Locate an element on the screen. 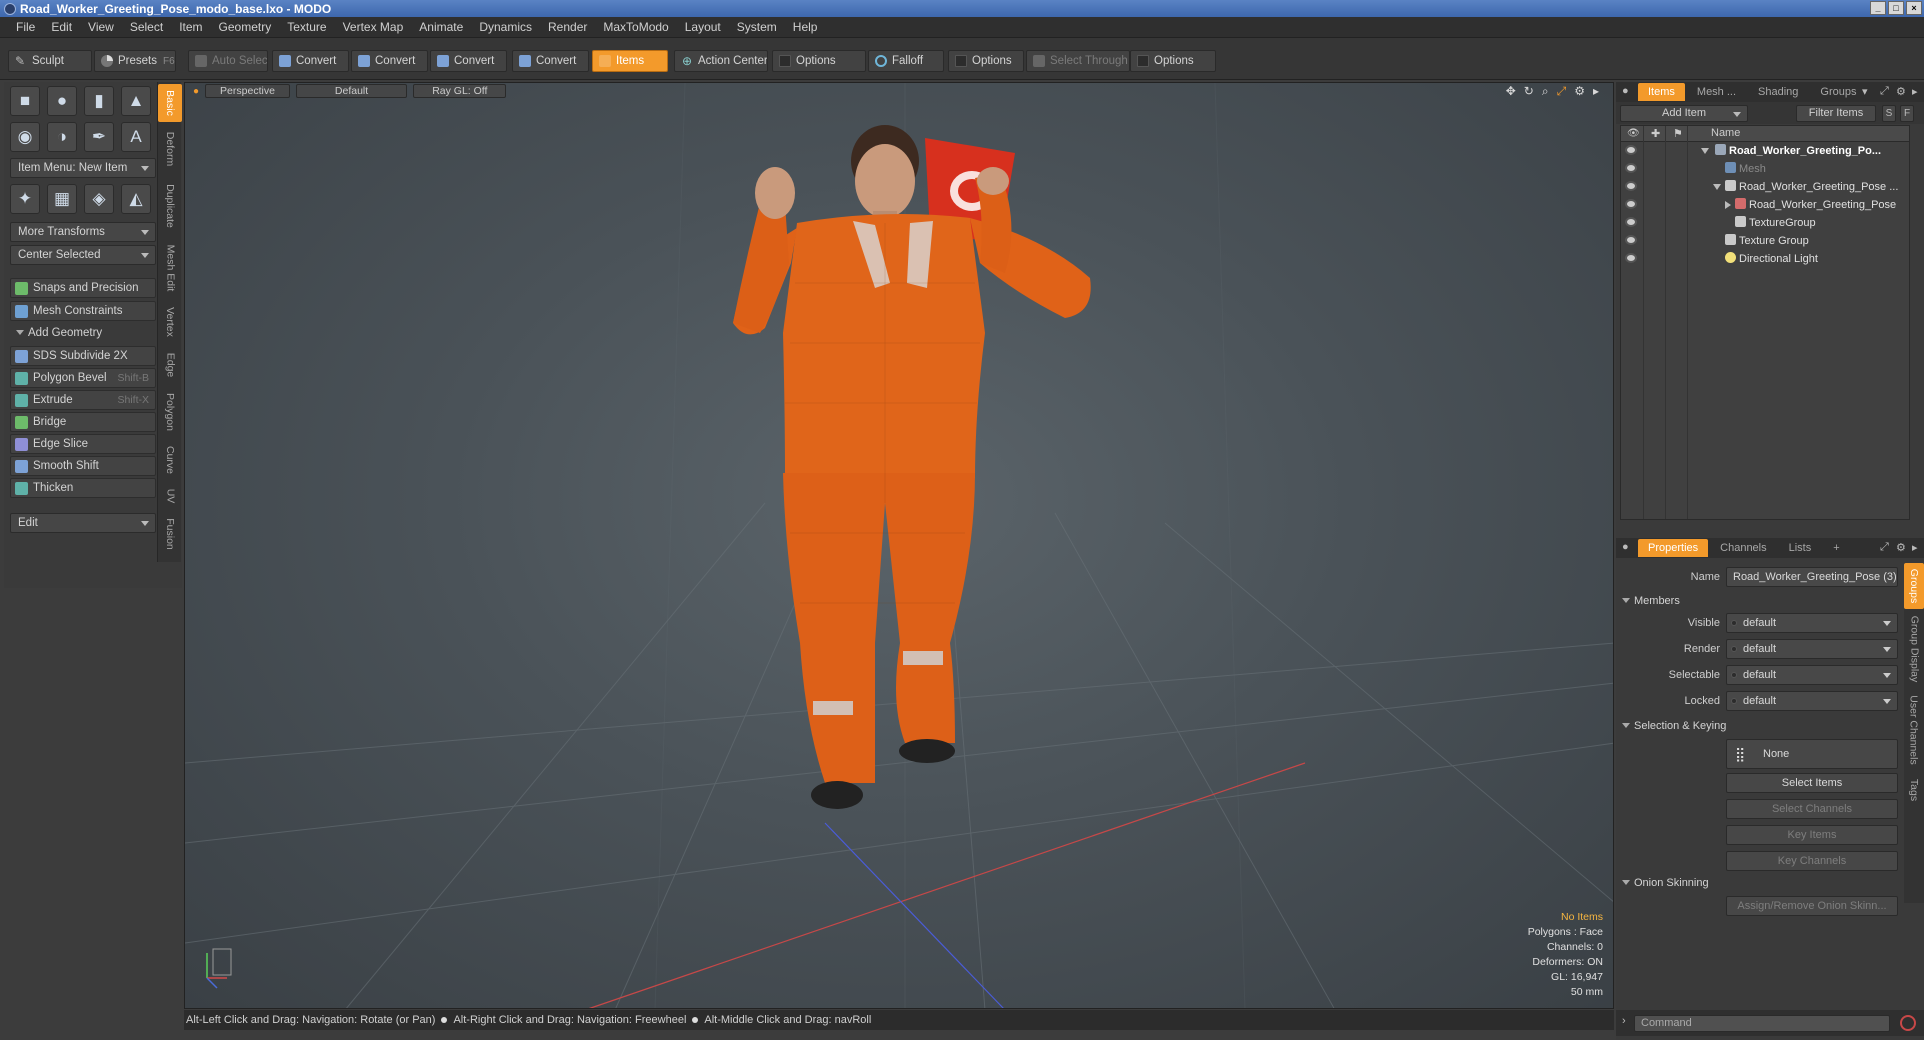  fit-icon: ⤢ is located at coordinates (1562, 91).